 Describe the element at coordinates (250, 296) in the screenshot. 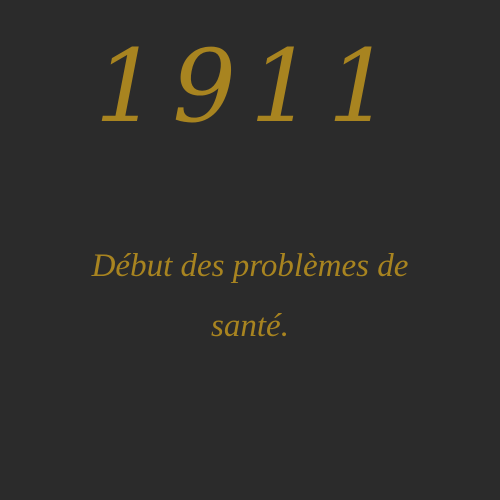

I see `caption-text: Début des problèmes de santé.` at that location.